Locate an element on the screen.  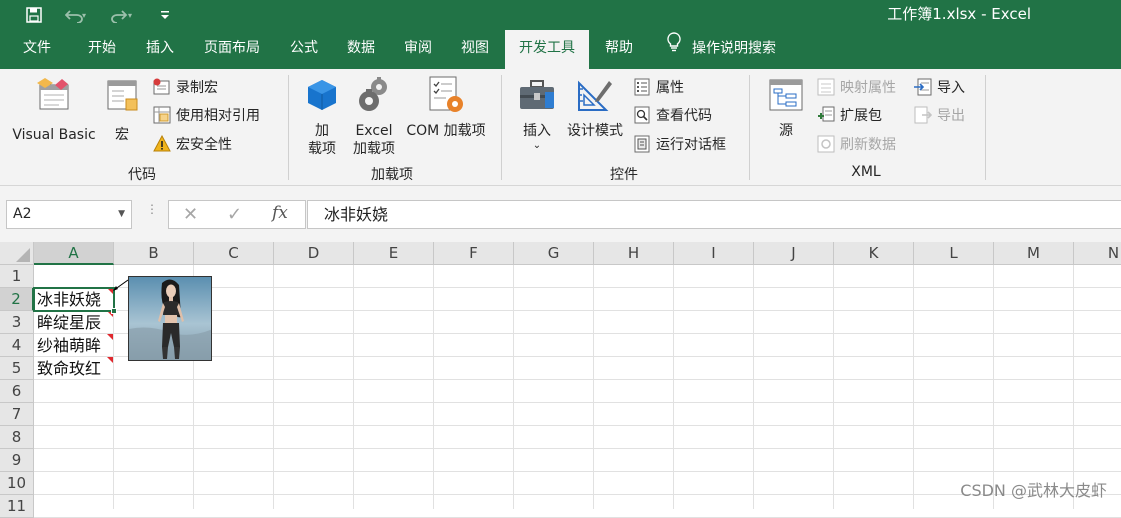
properties-button: 属性 is located at coordinates (658, 87).